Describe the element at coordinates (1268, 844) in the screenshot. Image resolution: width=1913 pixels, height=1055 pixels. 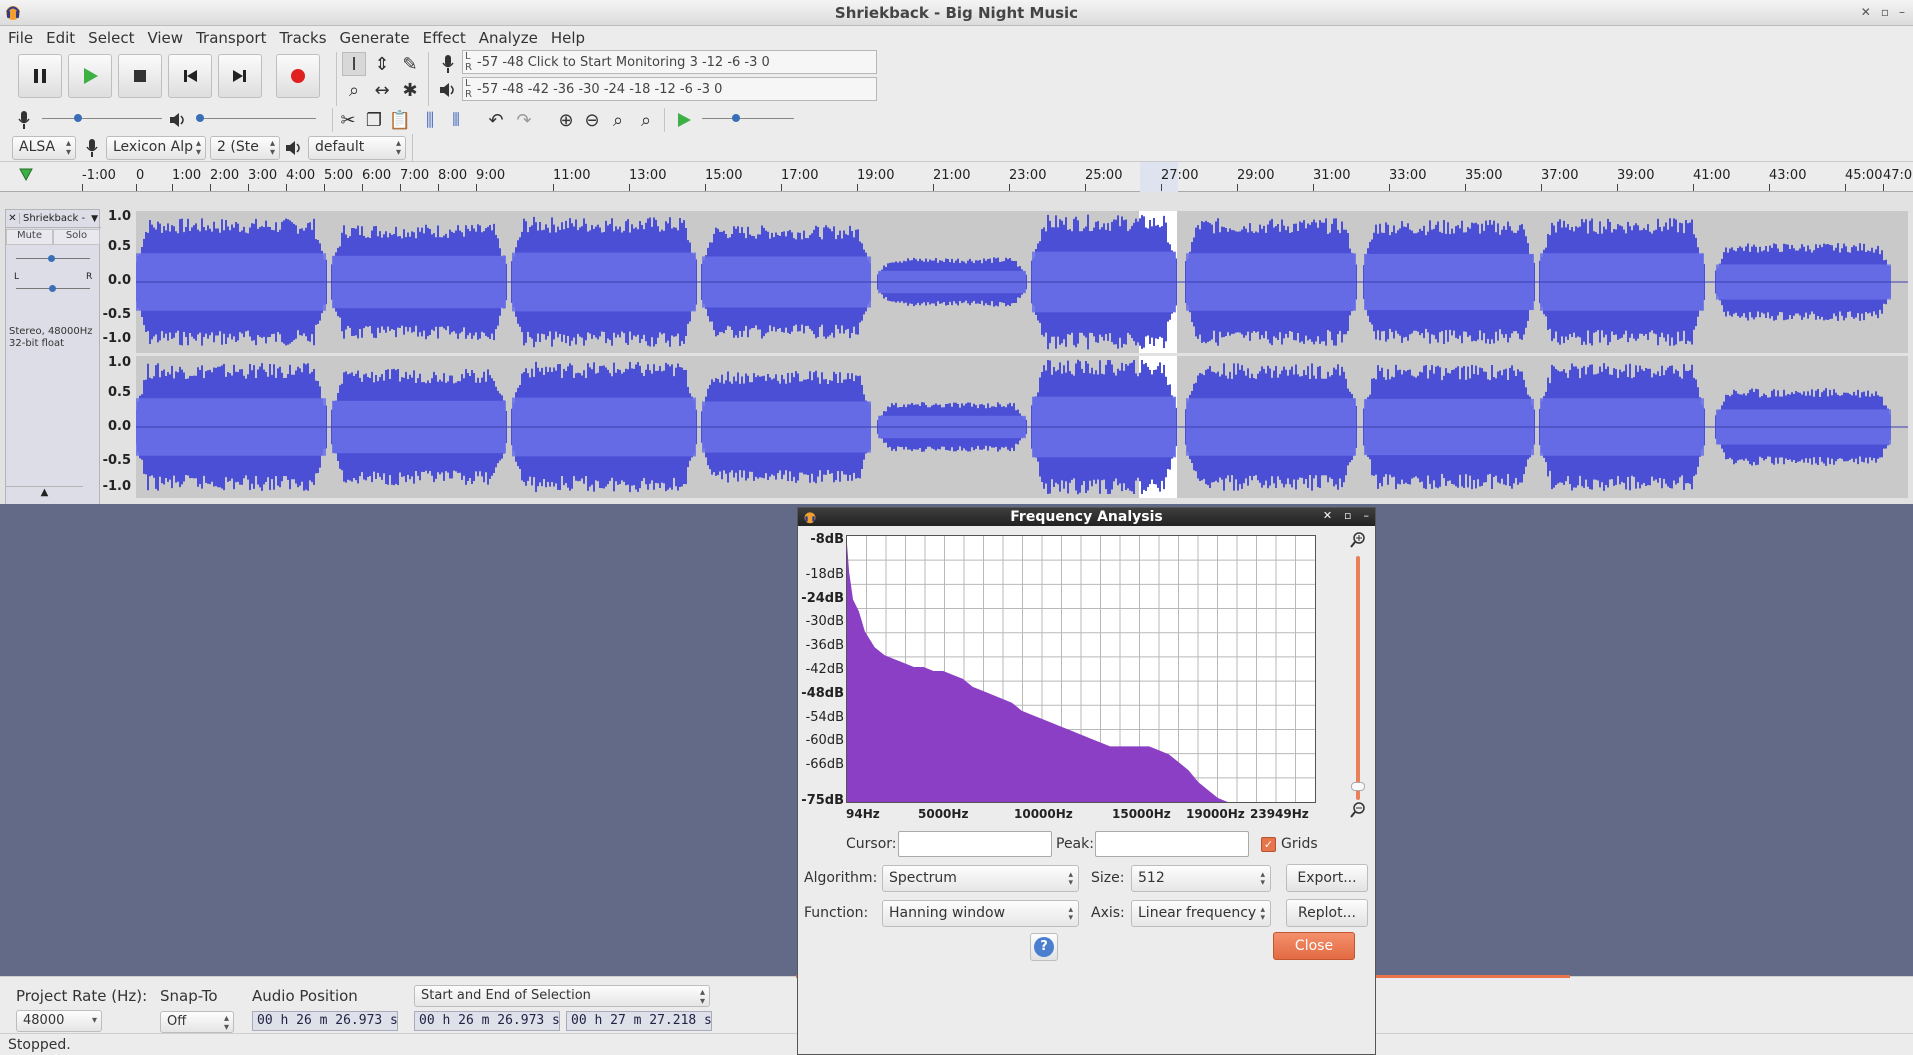
I see `grids-checkbox: ✓` at that location.